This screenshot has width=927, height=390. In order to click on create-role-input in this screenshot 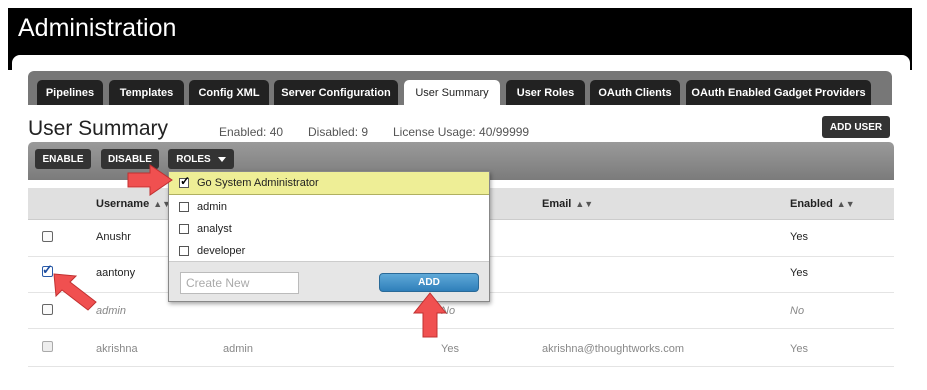, I will do `click(239, 283)`.